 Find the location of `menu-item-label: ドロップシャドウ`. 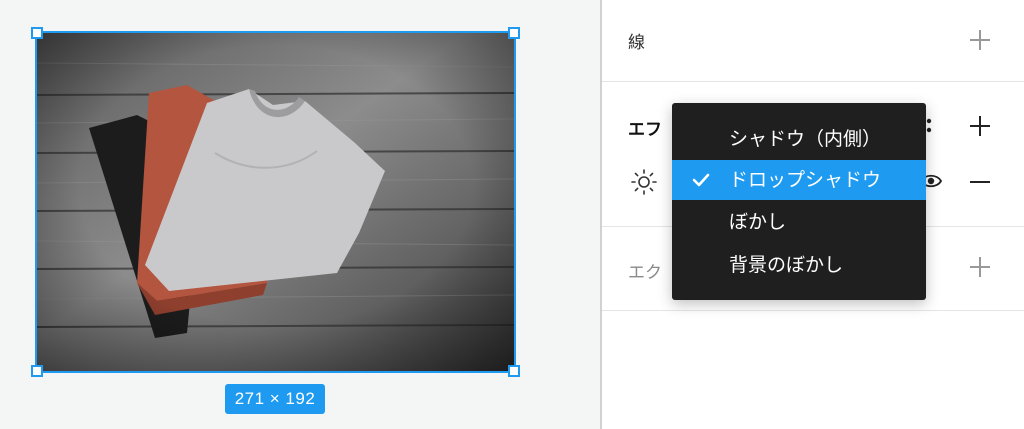

menu-item-label: ドロップシャドウ is located at coordinates (805, 180).